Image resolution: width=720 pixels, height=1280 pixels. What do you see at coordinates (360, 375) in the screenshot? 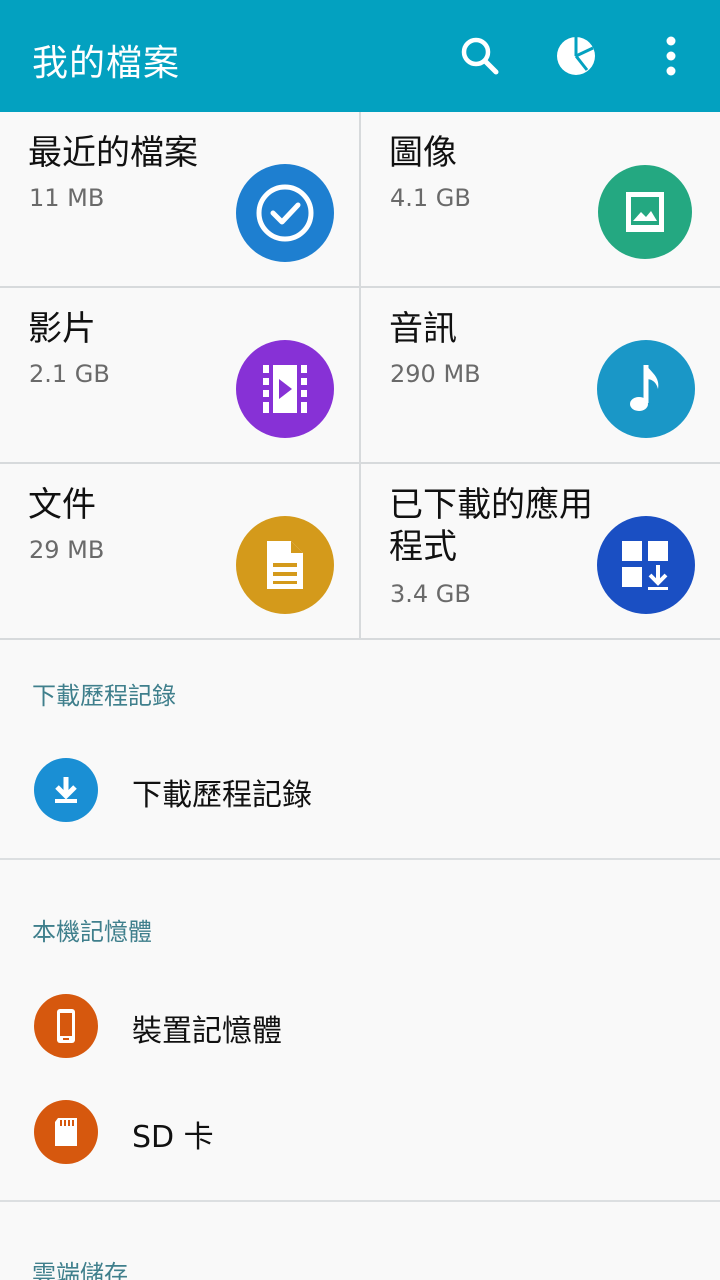
I see `grid-divider-vertical` at bounding box center [360, 375].